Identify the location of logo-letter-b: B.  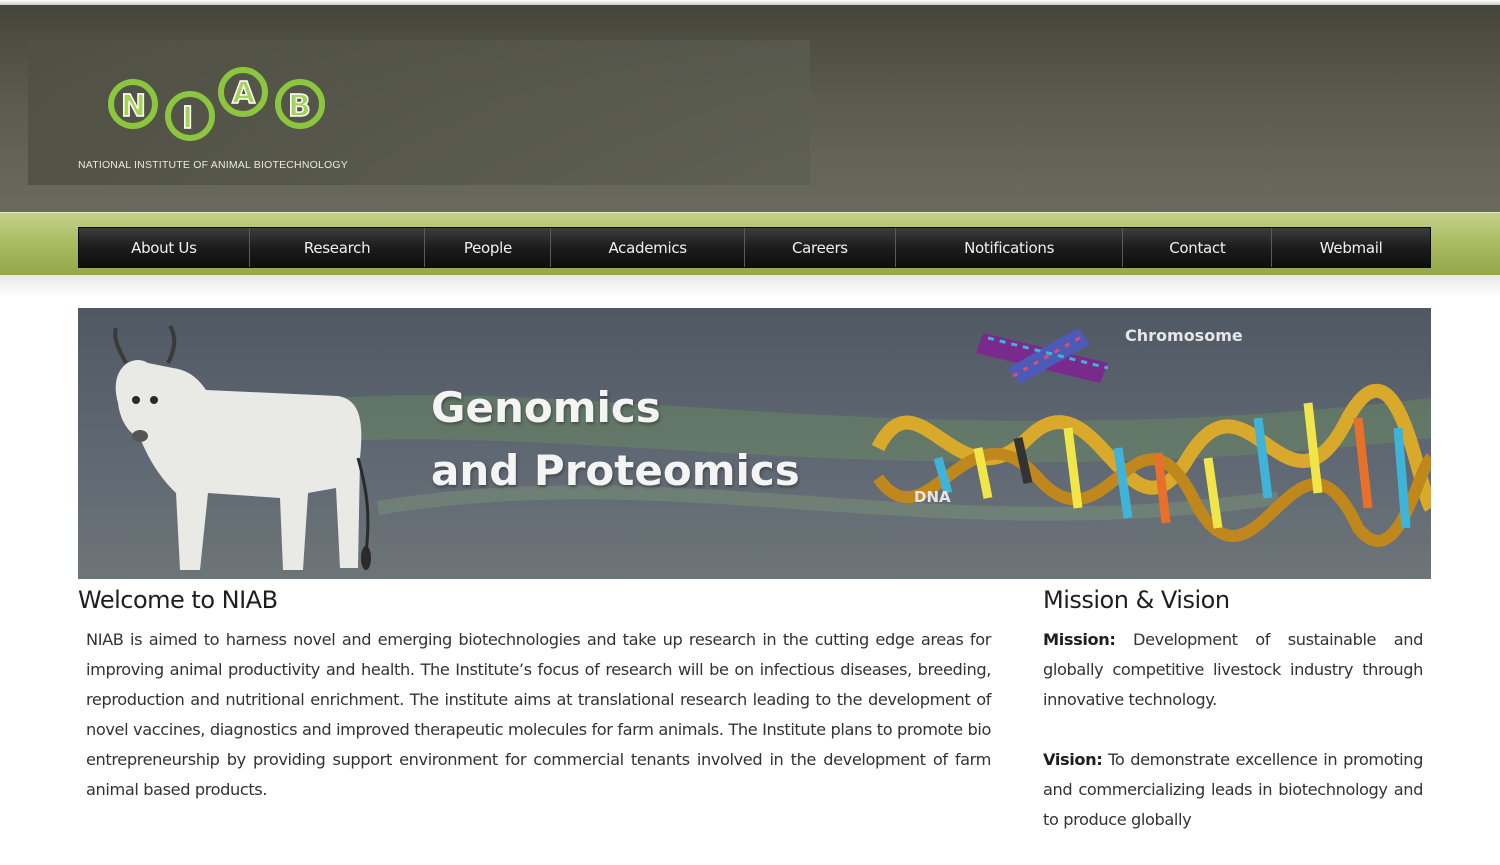
(299, 106).